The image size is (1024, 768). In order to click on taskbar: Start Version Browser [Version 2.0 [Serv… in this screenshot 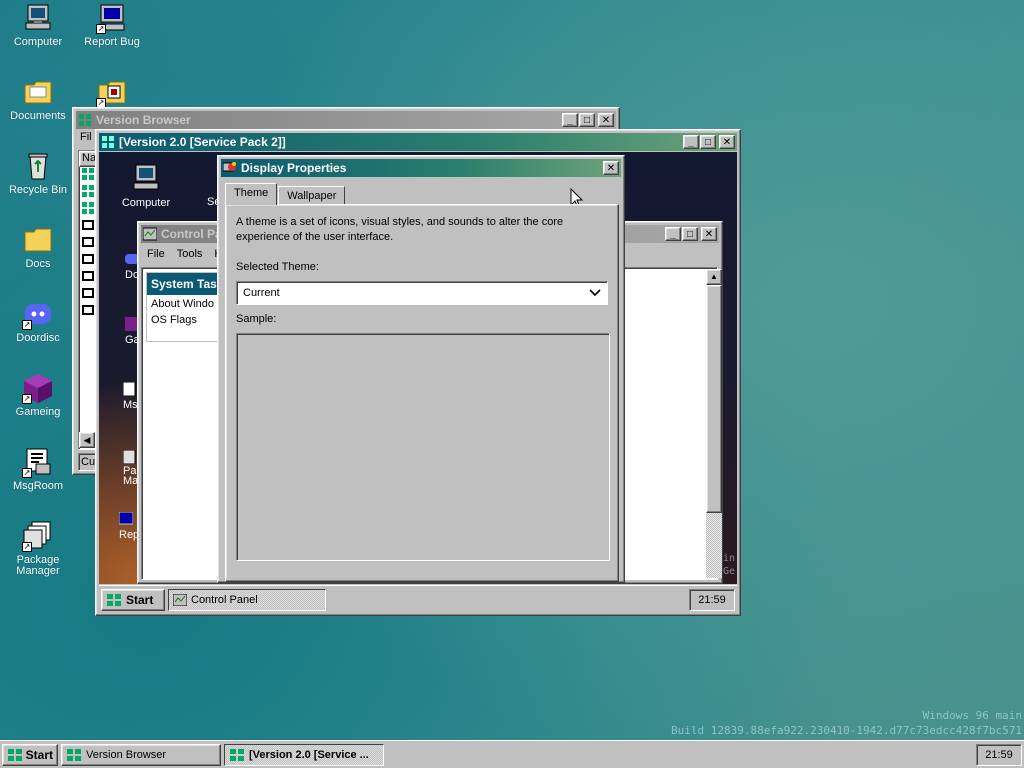, I will do `click(512, 754)`.